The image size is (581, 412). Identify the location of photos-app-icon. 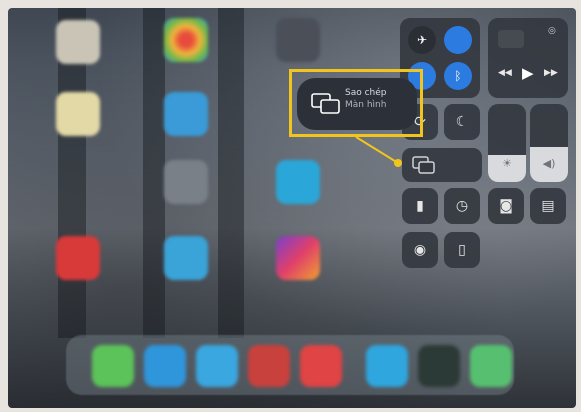
(186, 40).